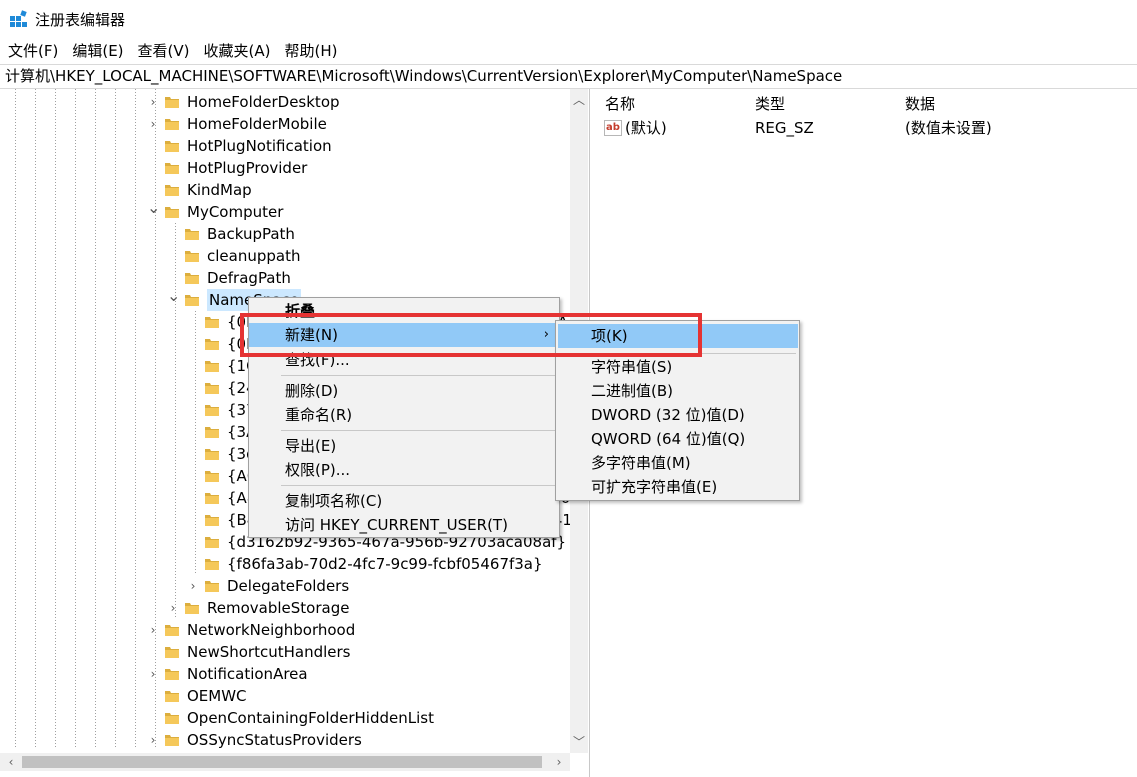 This screenshot has height=777, width=1137. Describe the element at coordinates (404, 311) in the screenshot. I see `ctx-collapse: 折叠` at that location.